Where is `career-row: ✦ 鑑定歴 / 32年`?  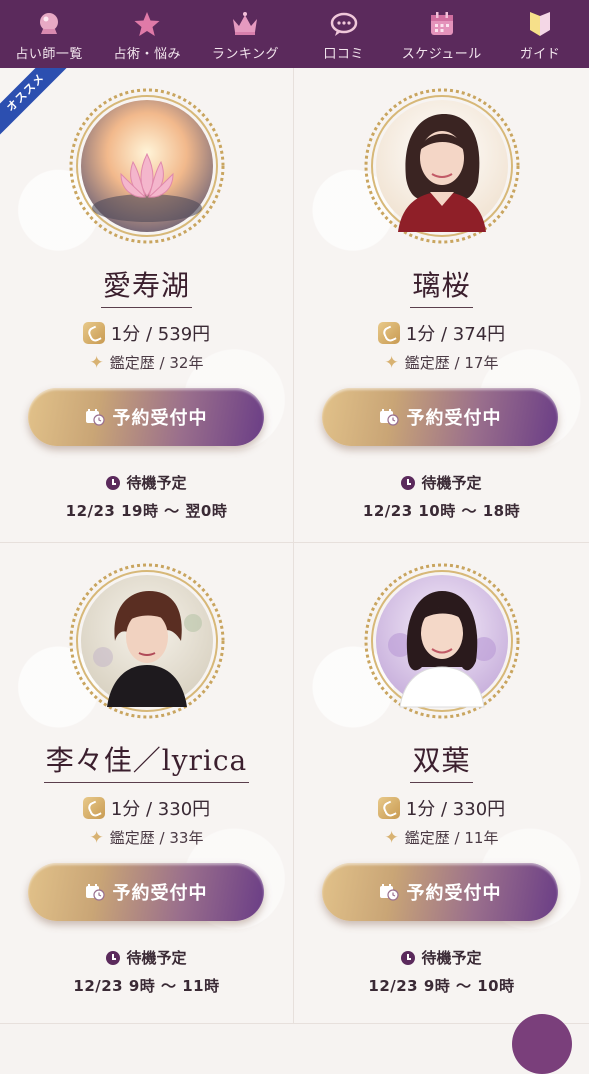 career-row: ✦ 鑑定歴 / 32年 is located at coordinates (146, 362).